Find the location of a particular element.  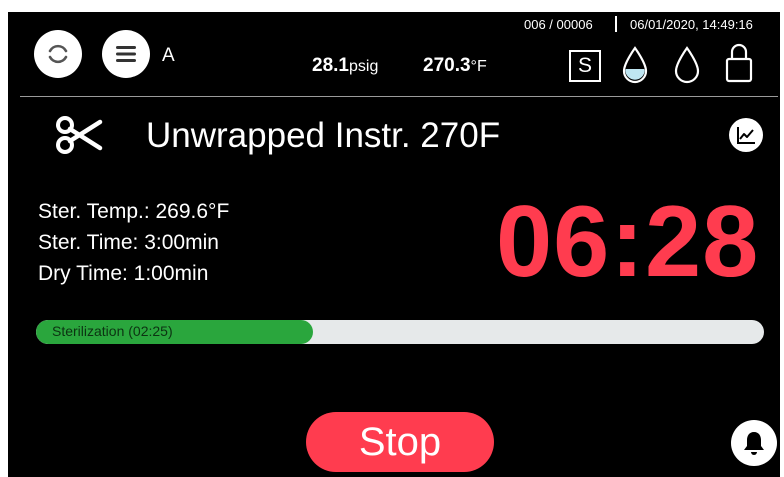

header-separator is located at coordinates (616, 24).